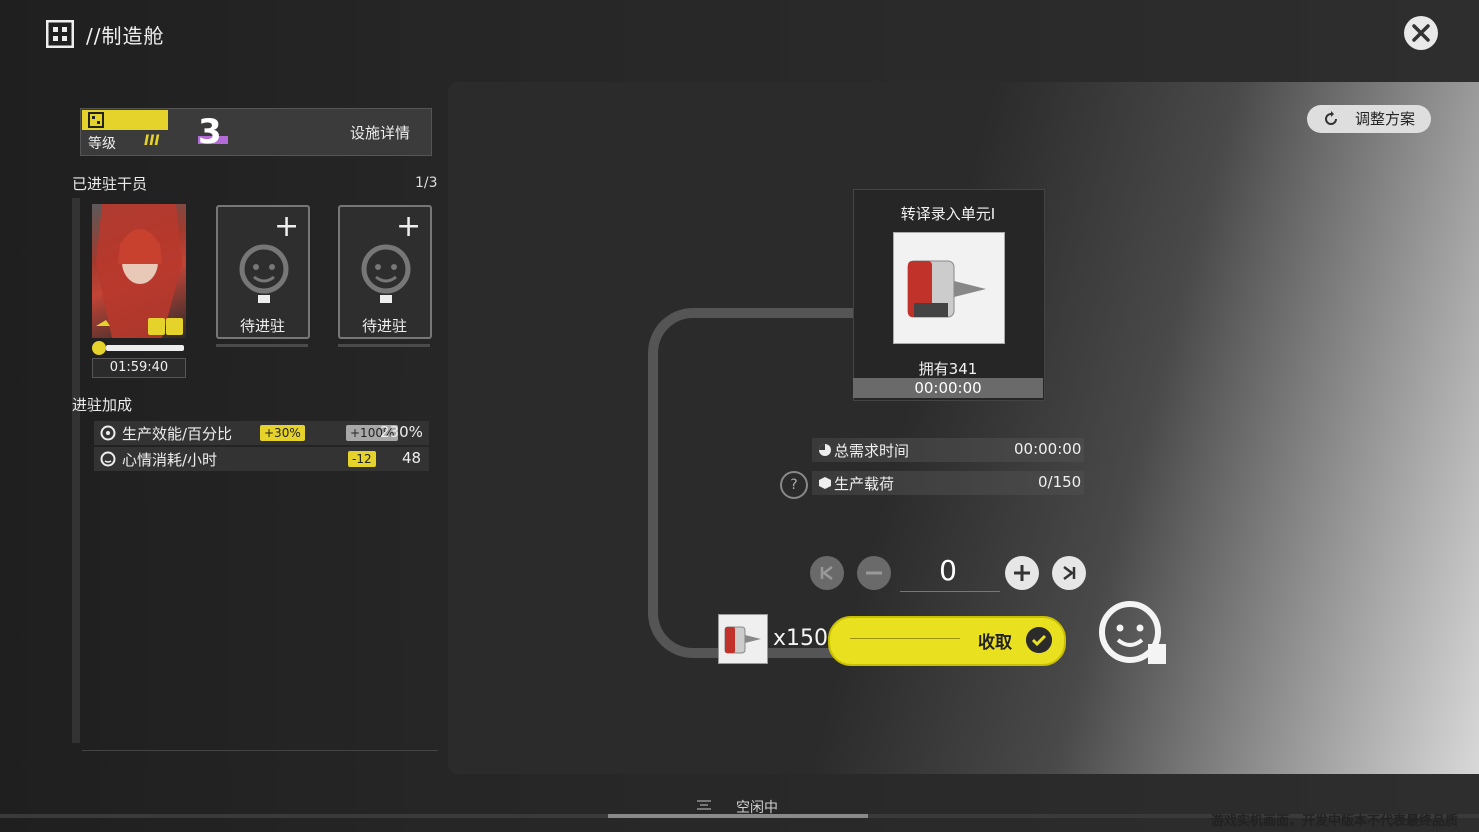  Describe the element at coordinates (76, 470) in the screenshot. I see `side-rail` at that location.